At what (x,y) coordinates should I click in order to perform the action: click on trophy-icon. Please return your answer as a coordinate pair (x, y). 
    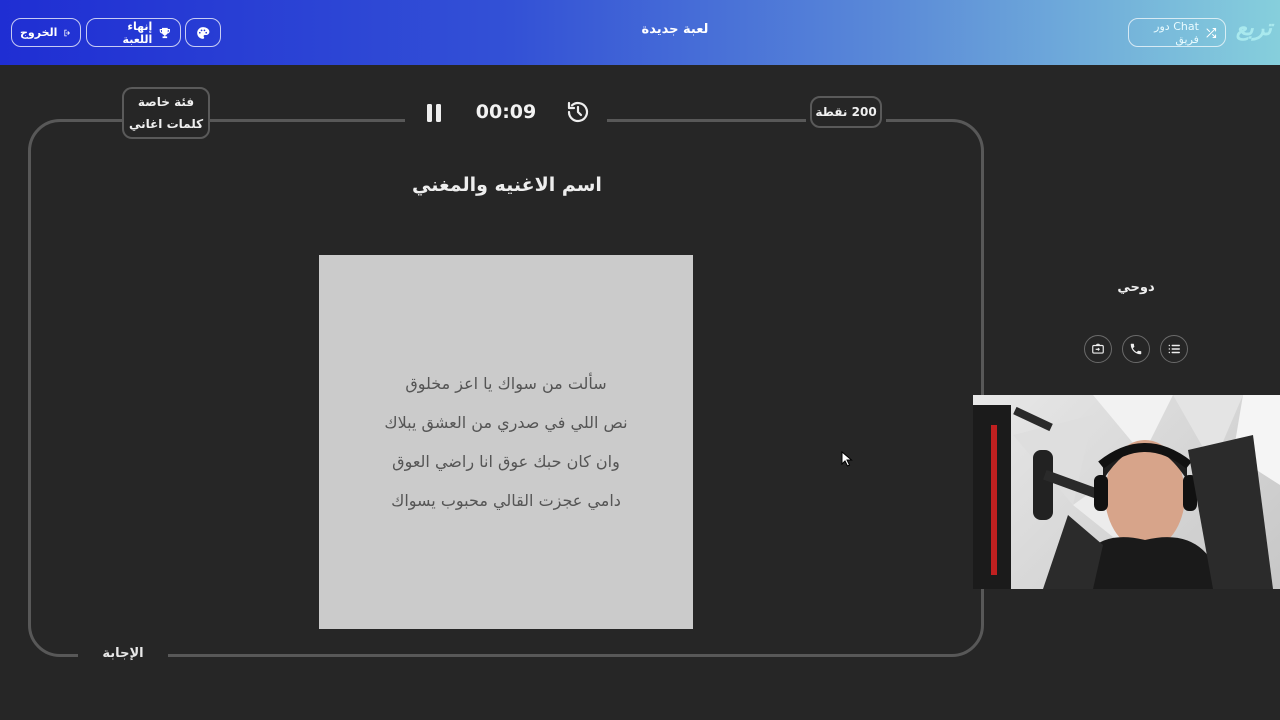
    Looking at the image, I should click on (165, 32).